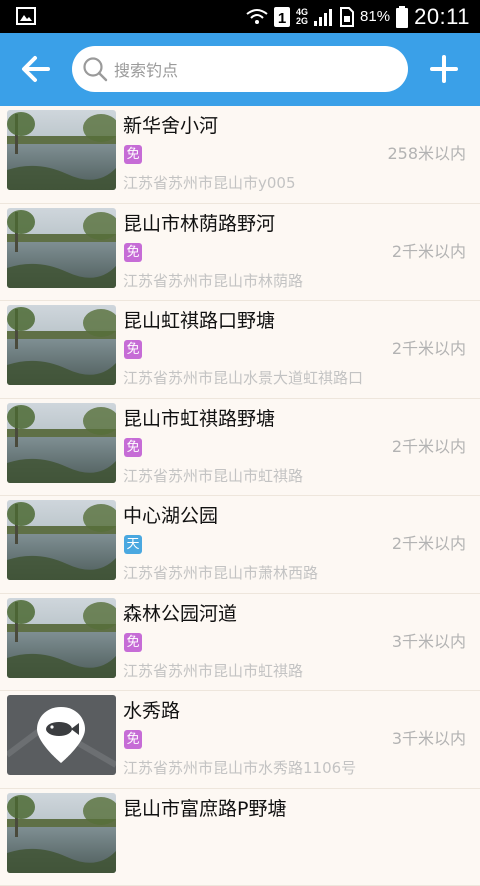  I want to click on sim-card-icon, so click(346, 17).